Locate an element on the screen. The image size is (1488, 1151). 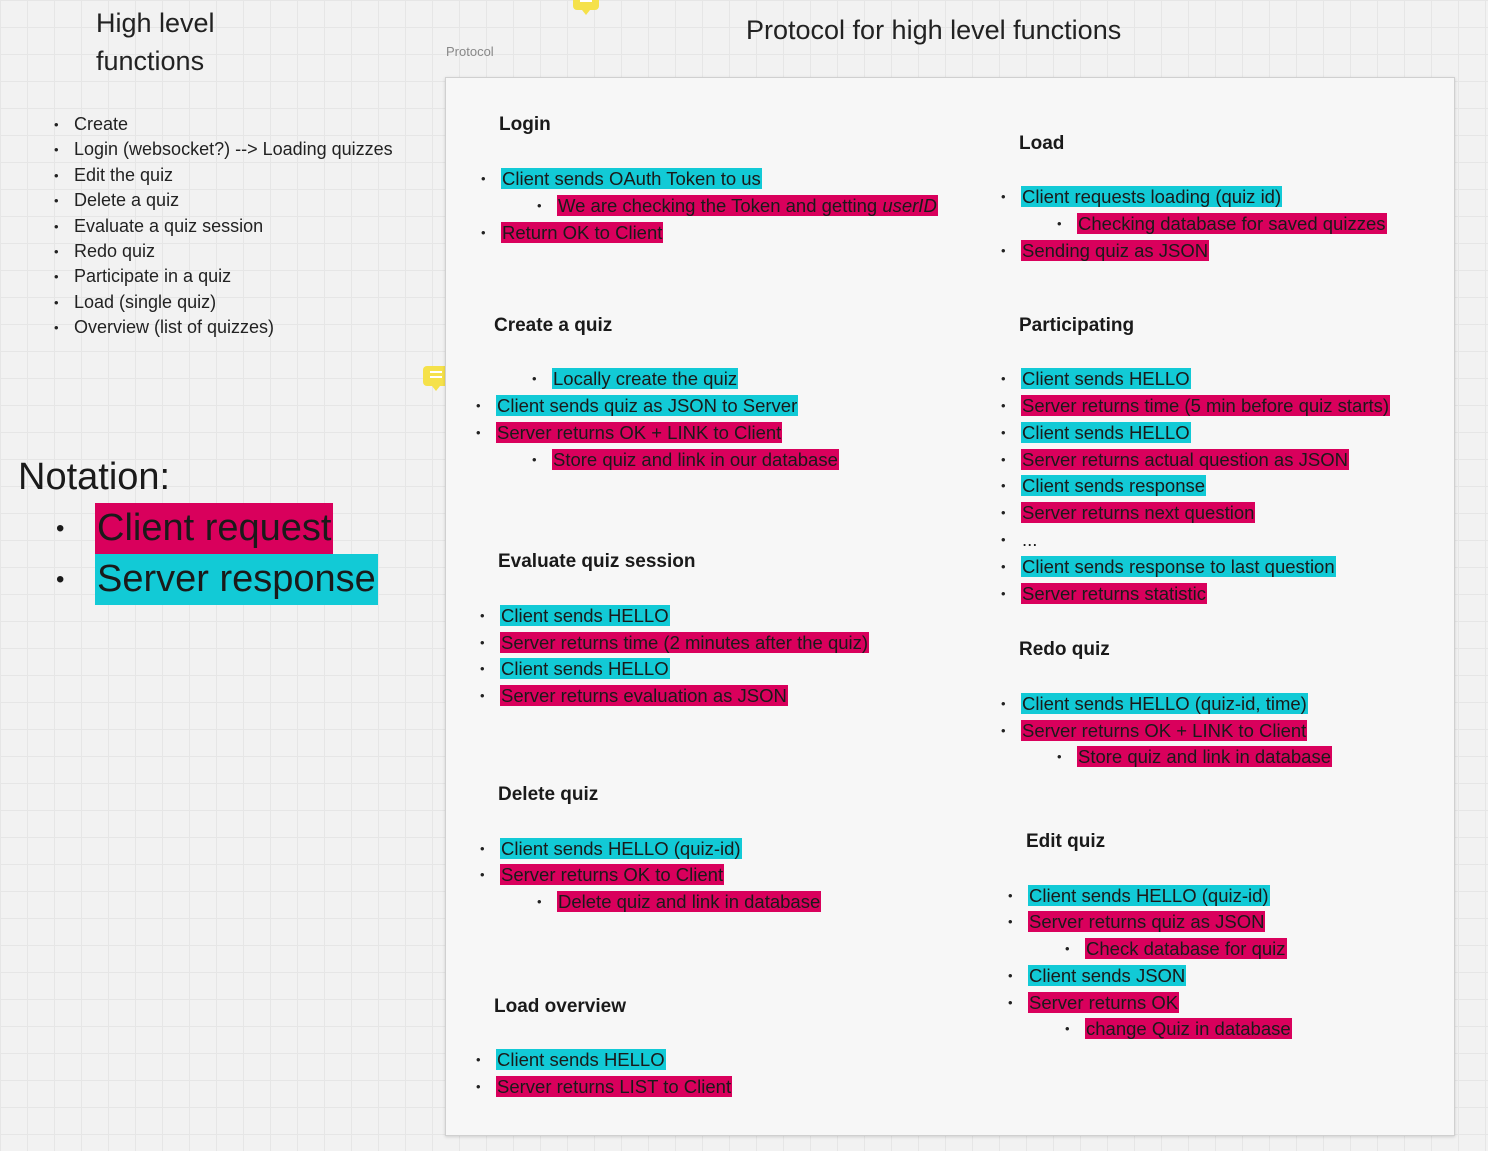
protocol-line: • Store quiz and link in our database is located at coordinates (685, 459).